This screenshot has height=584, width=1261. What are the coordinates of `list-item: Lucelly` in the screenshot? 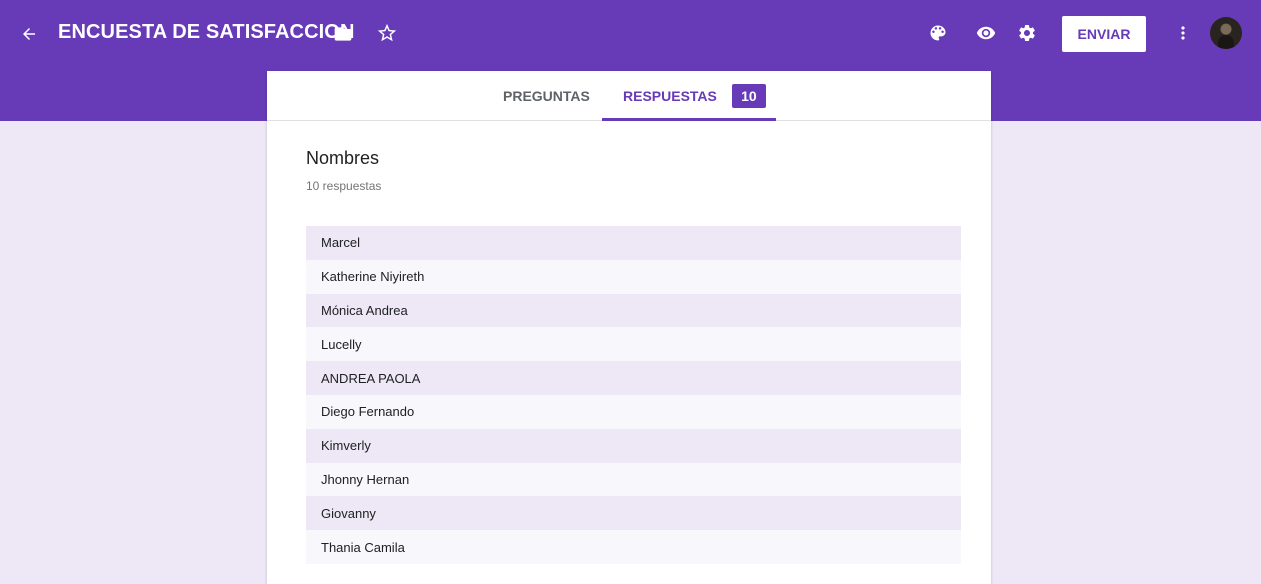 It's located at (633, 344).